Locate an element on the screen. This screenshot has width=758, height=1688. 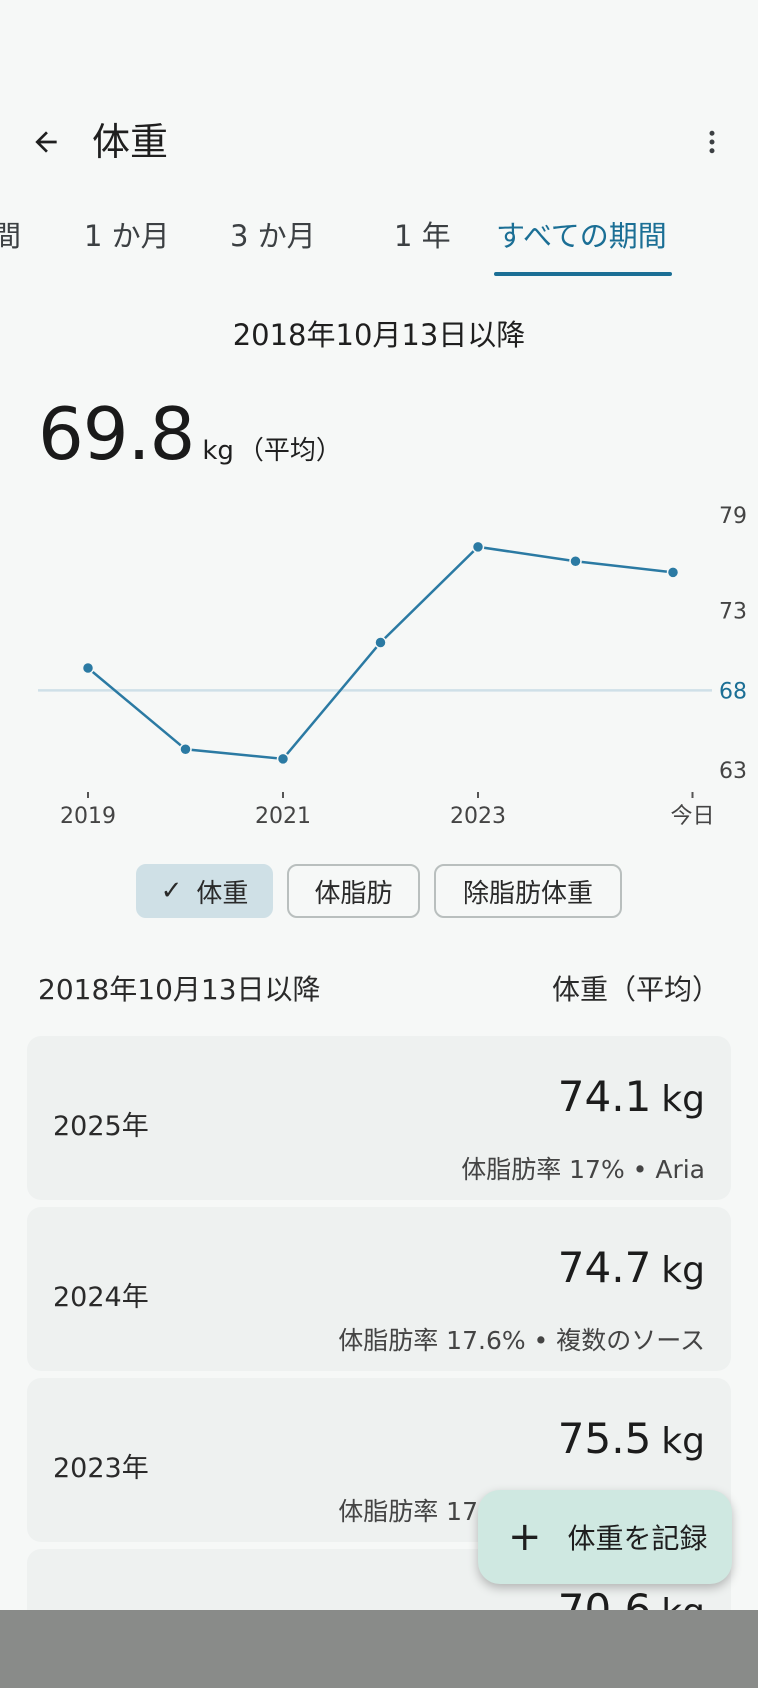
y-tick-label: 79 is located at coordinates (733, 516).